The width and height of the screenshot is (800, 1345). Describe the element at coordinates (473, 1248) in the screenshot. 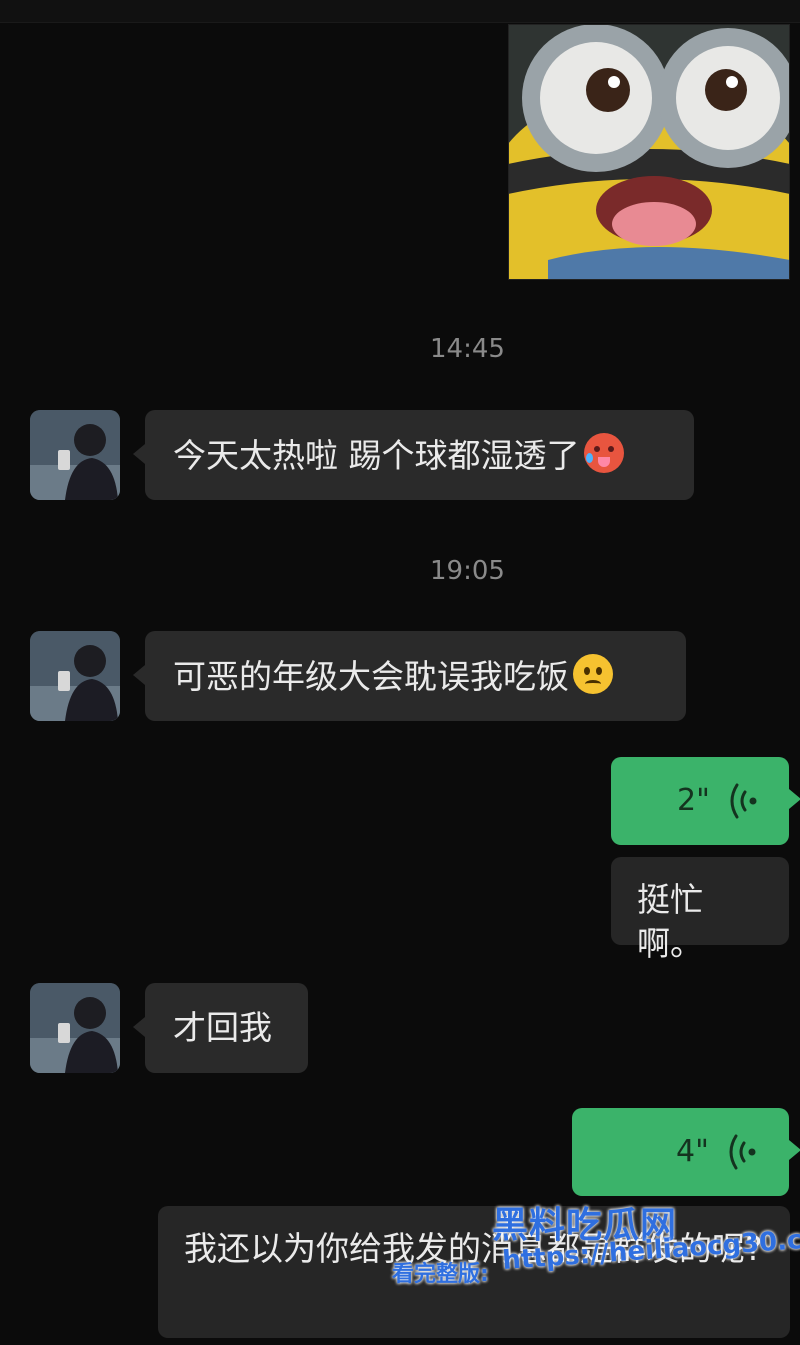

I see `message-text: 我还以为你给我发的消息都是群发的呢?` at that location.